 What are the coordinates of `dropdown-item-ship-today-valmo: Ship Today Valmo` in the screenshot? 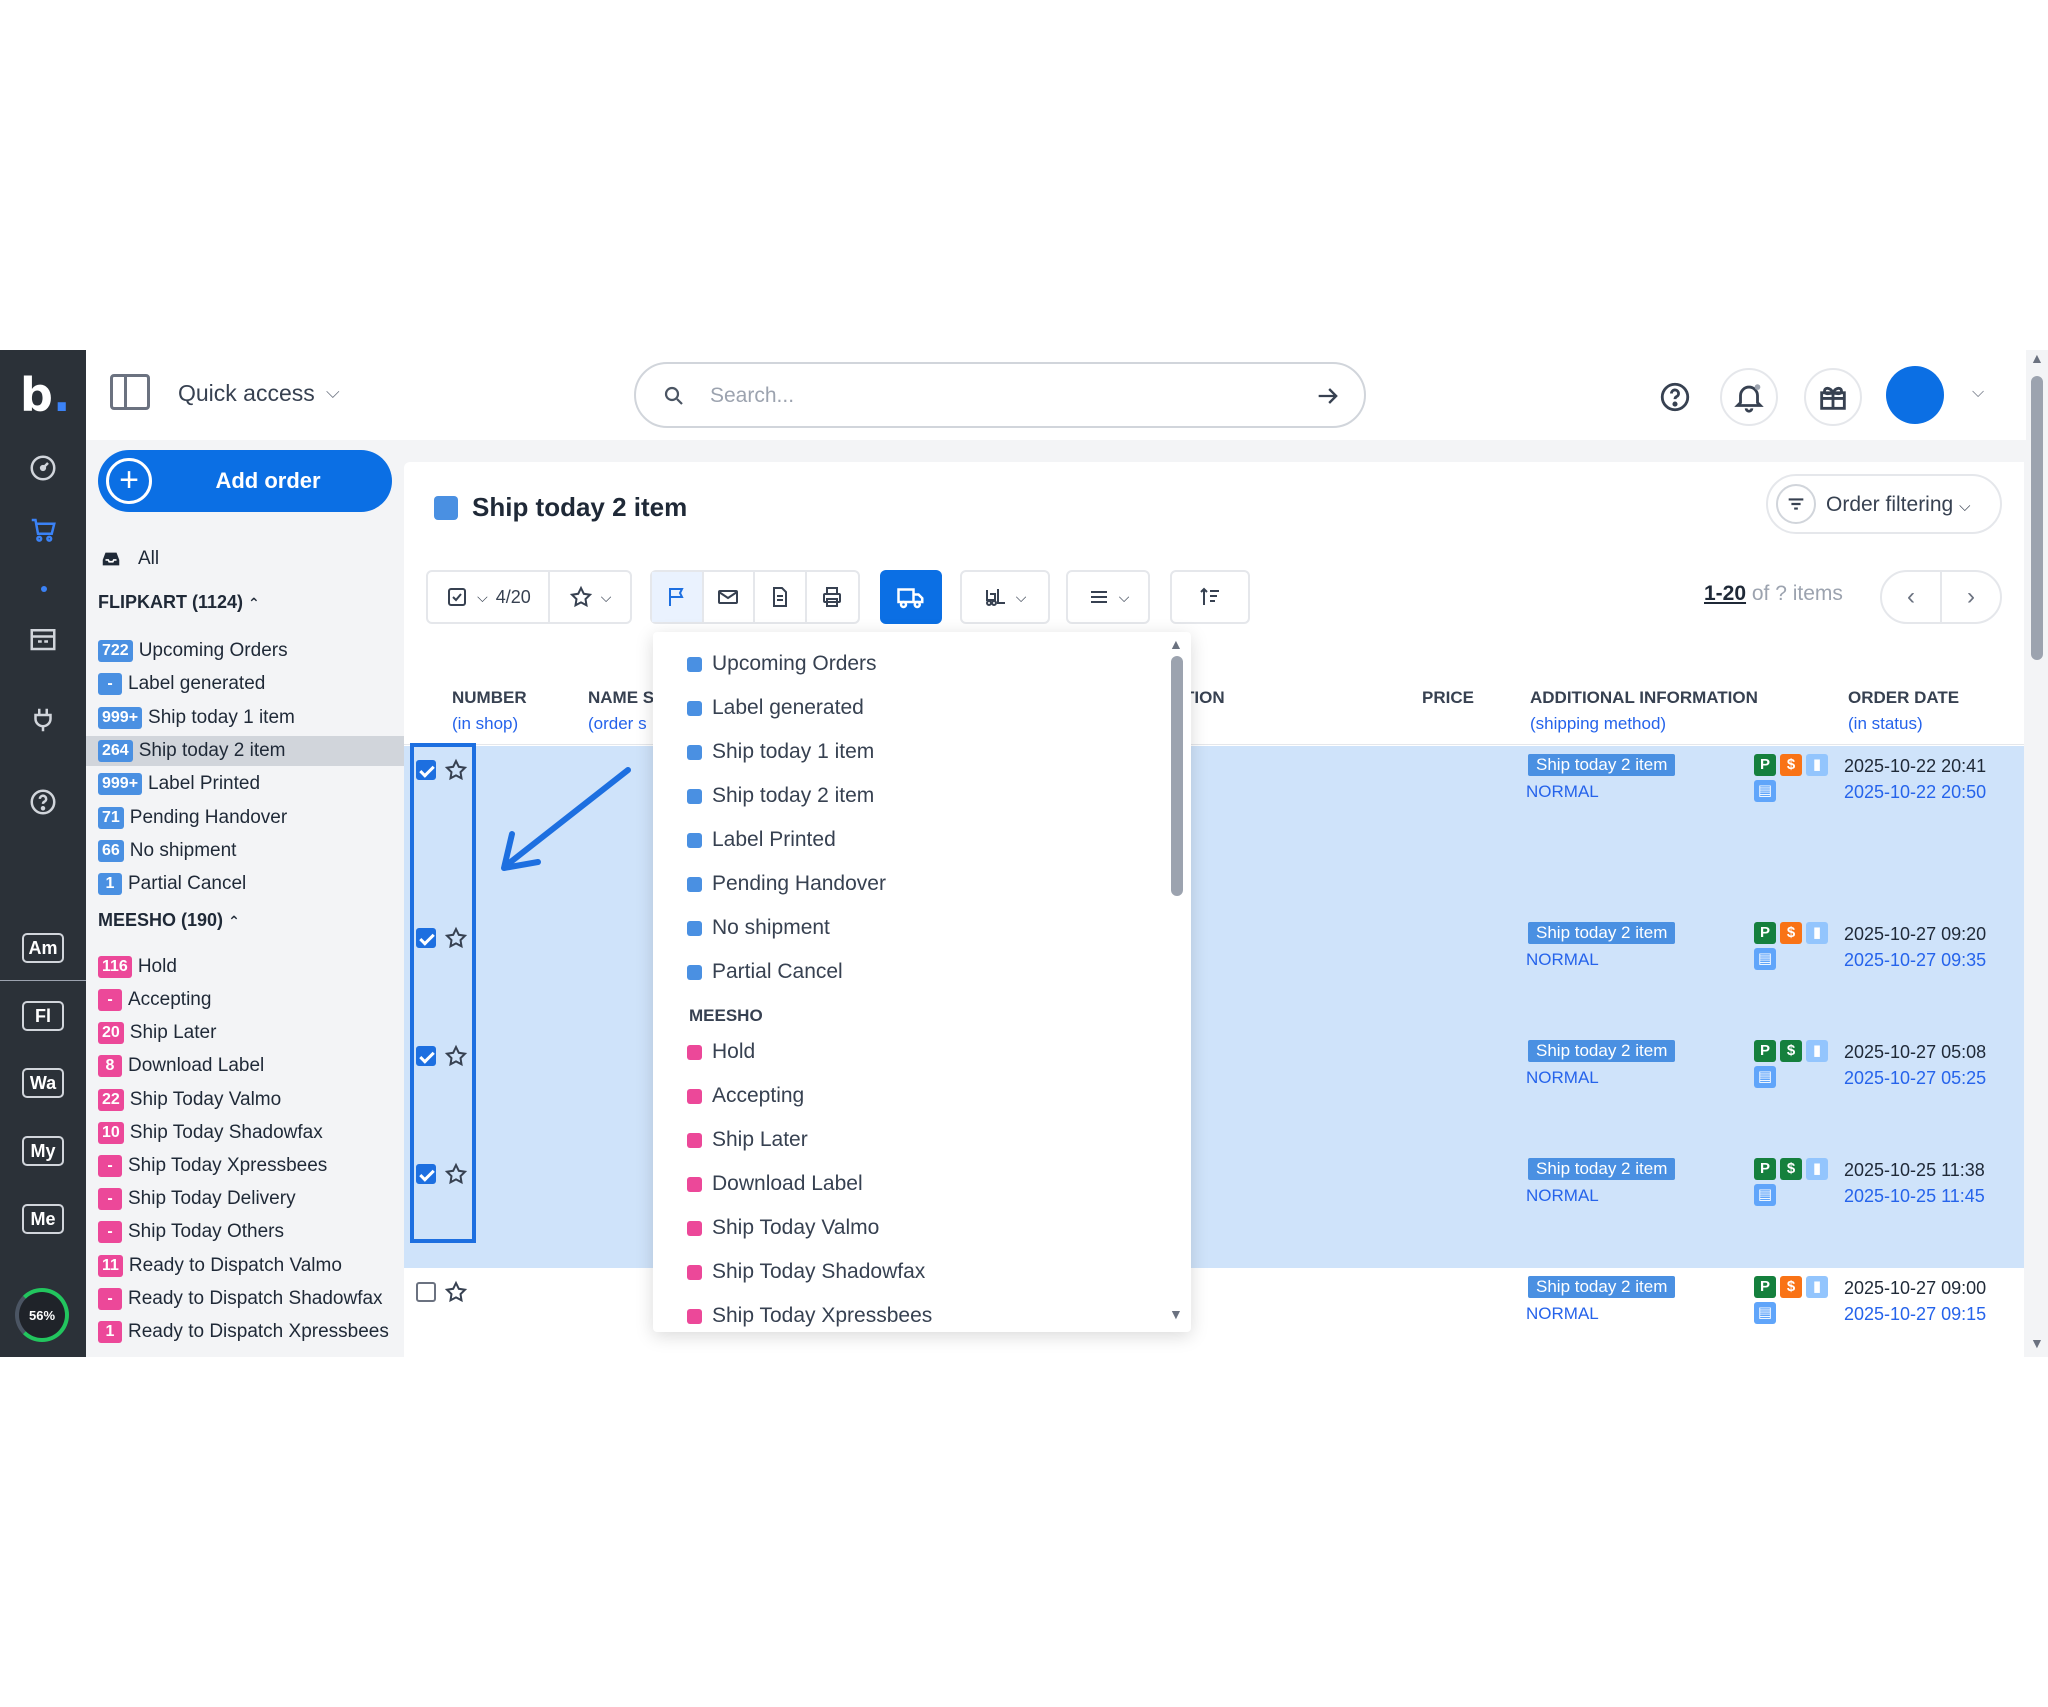 It's located at (783, 1228).